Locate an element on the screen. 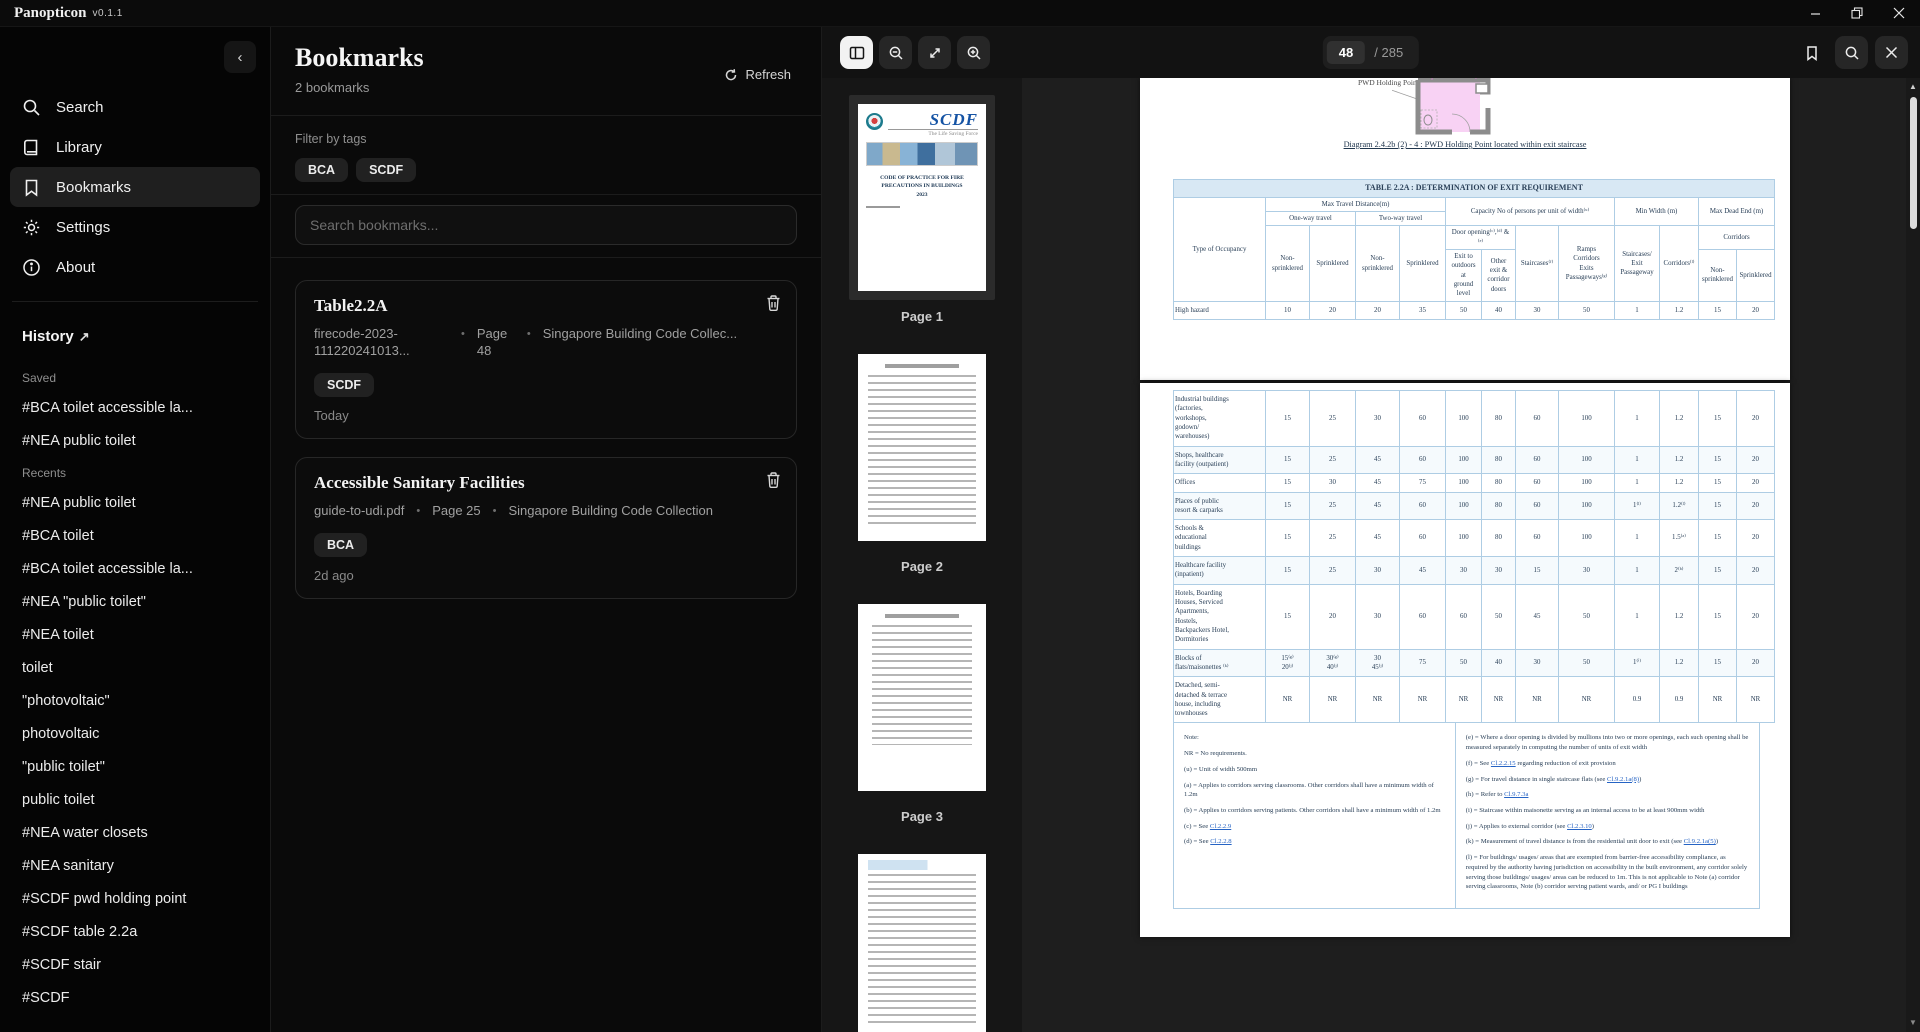 The height and width of the screenshot is (1032, 1920). zoom-out-button is located at coordinates (895, 52).